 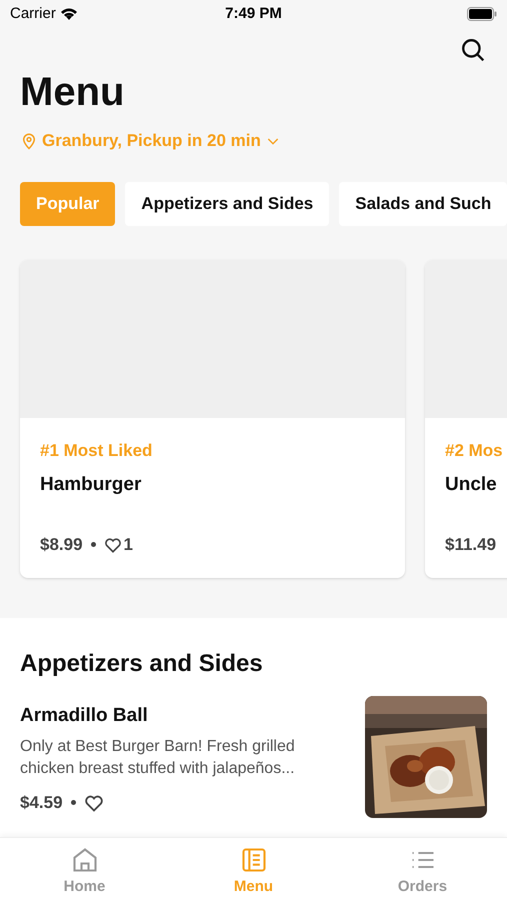 I want to click on search-button, so click(x=473, y=50).